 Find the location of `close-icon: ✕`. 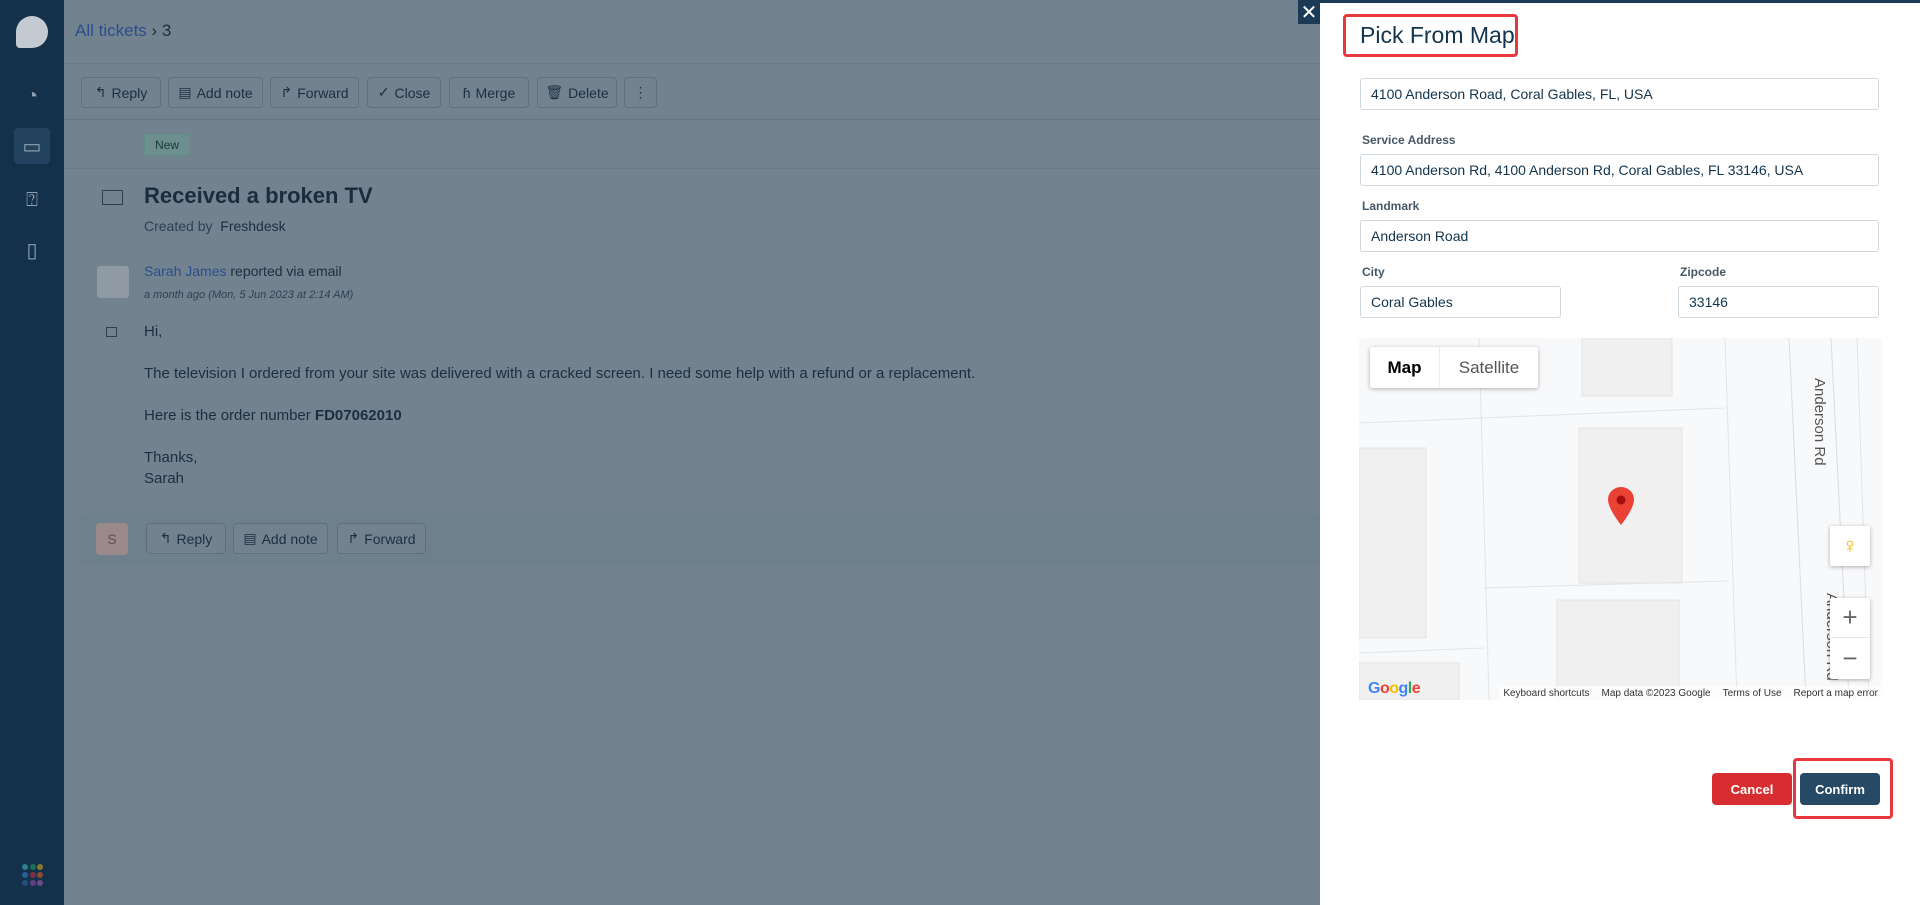

close-icon: ✕ is located at coordinates (1309, 12).